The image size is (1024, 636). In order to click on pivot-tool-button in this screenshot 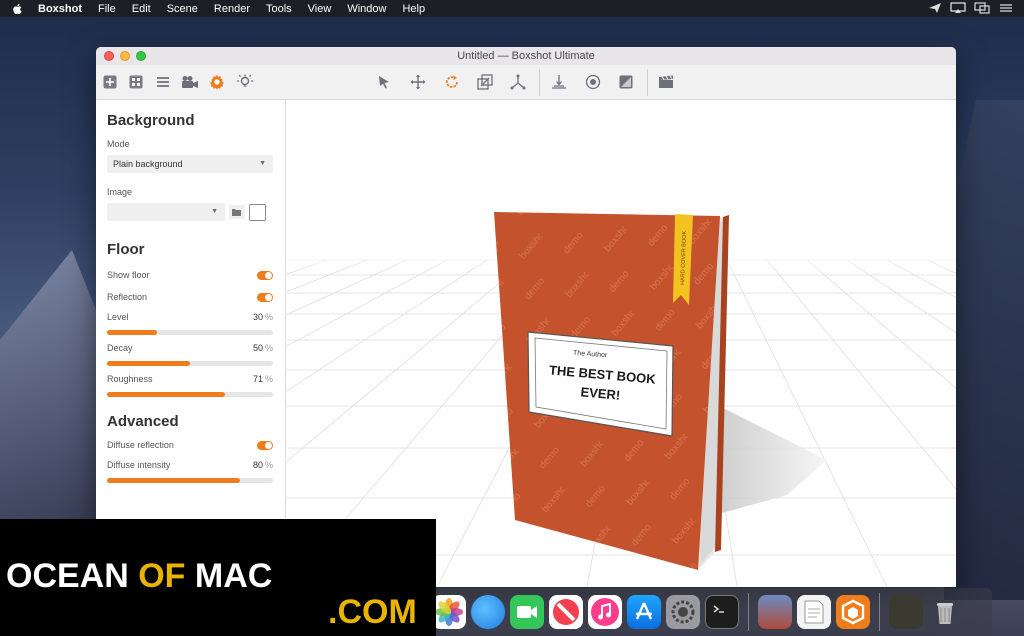, I will do `click(518, 82)`.